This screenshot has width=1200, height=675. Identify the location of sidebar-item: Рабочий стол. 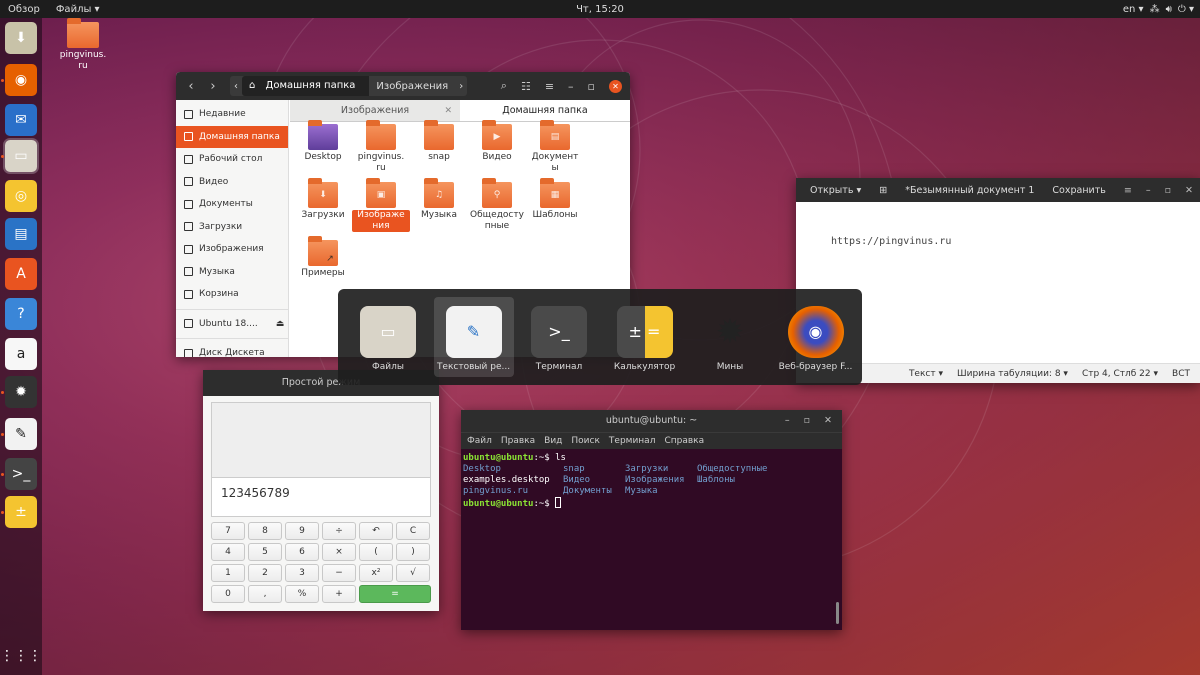
(232, 159).